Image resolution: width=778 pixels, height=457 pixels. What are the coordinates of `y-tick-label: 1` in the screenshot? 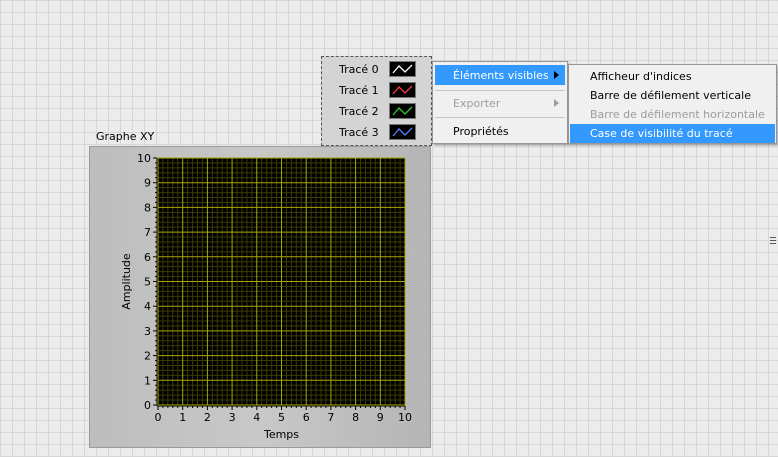 It's located at (147, 380).